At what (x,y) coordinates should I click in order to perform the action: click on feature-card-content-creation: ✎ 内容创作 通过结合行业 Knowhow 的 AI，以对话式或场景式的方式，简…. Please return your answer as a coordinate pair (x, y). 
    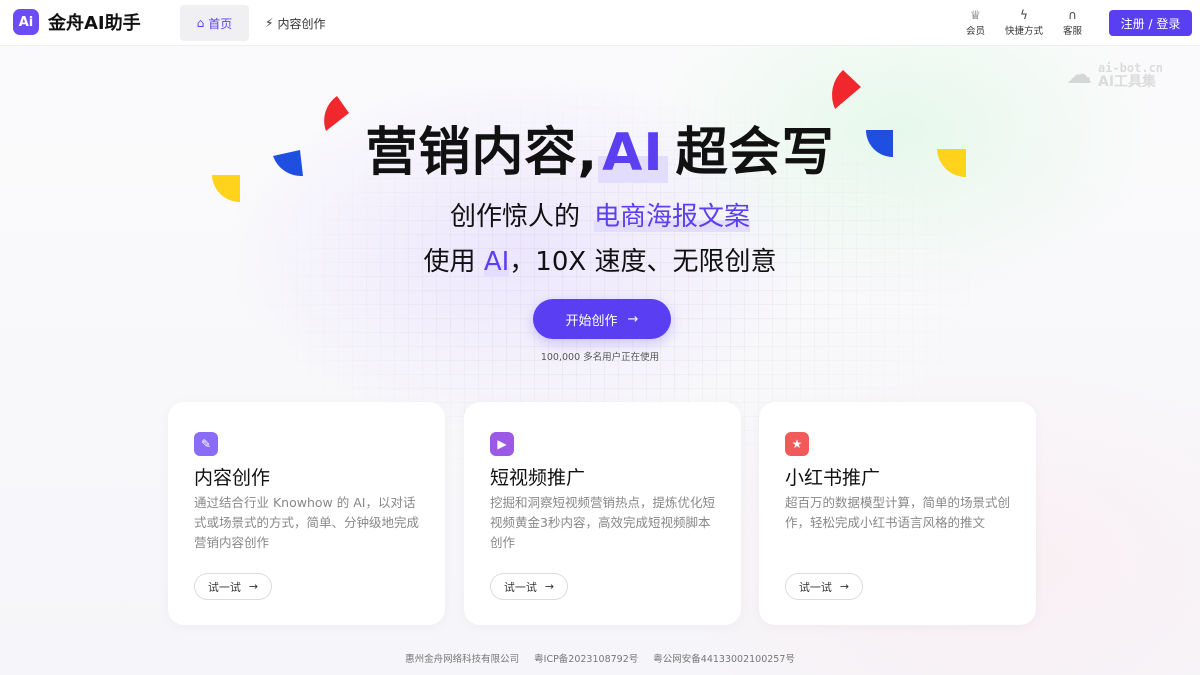
    Looking at the image, I should click on (306, 513).